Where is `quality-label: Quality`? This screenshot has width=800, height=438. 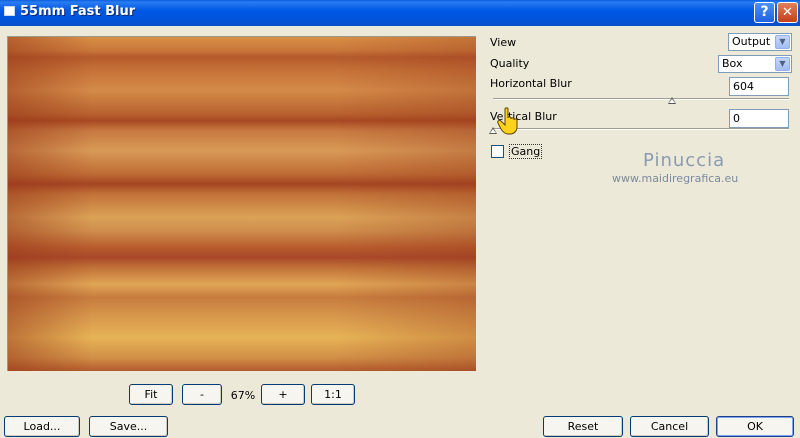
quality-label: Quality is located at coordinates (510, 63).